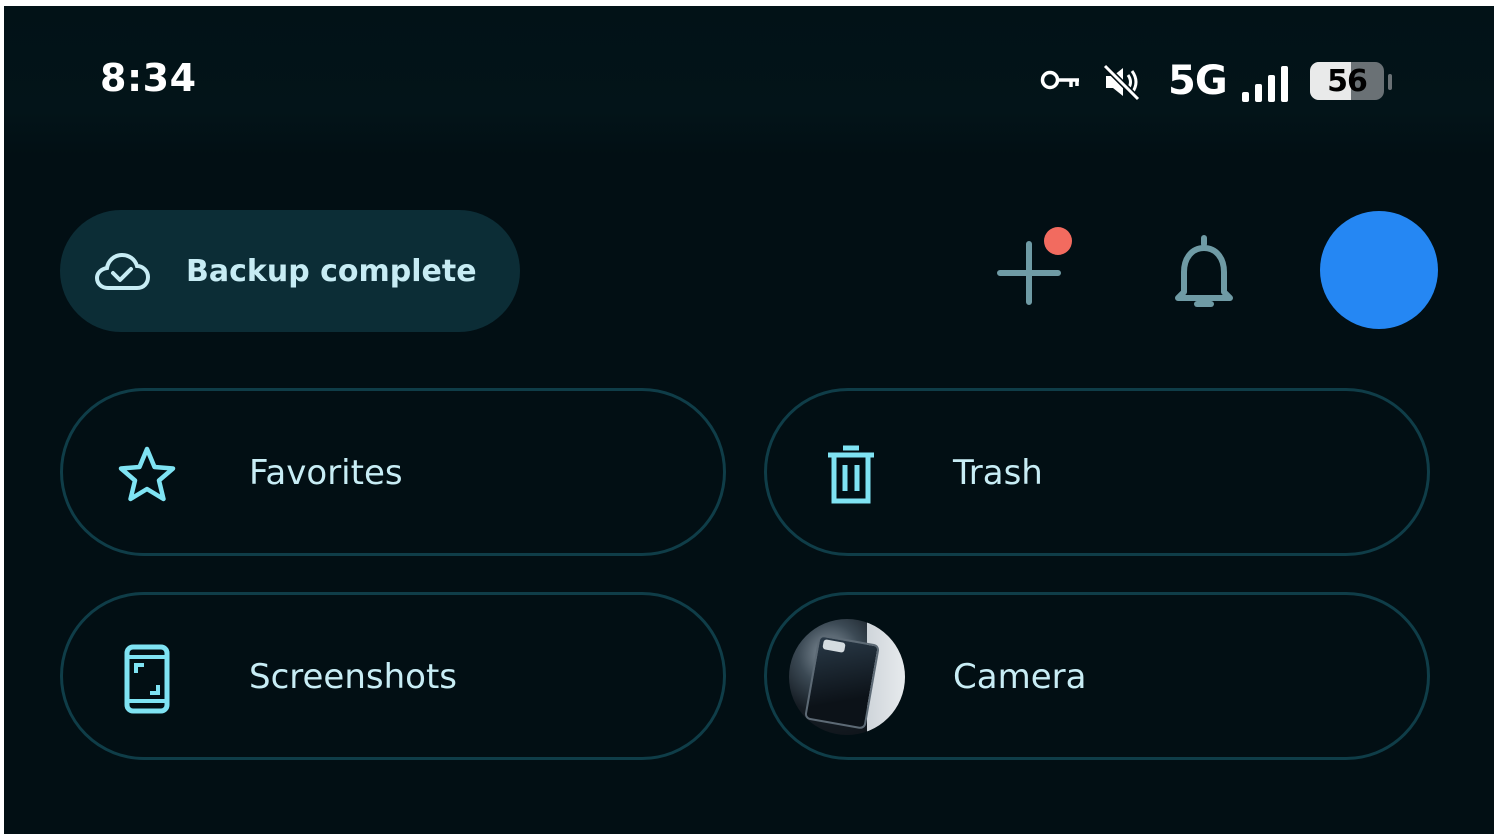 The width and height of the screenshot is (1500, 838). What do you see at coordinates (147, 679) in the screenshot?
I see `phone-screenshot-icon` at bounding box center [147, 679].